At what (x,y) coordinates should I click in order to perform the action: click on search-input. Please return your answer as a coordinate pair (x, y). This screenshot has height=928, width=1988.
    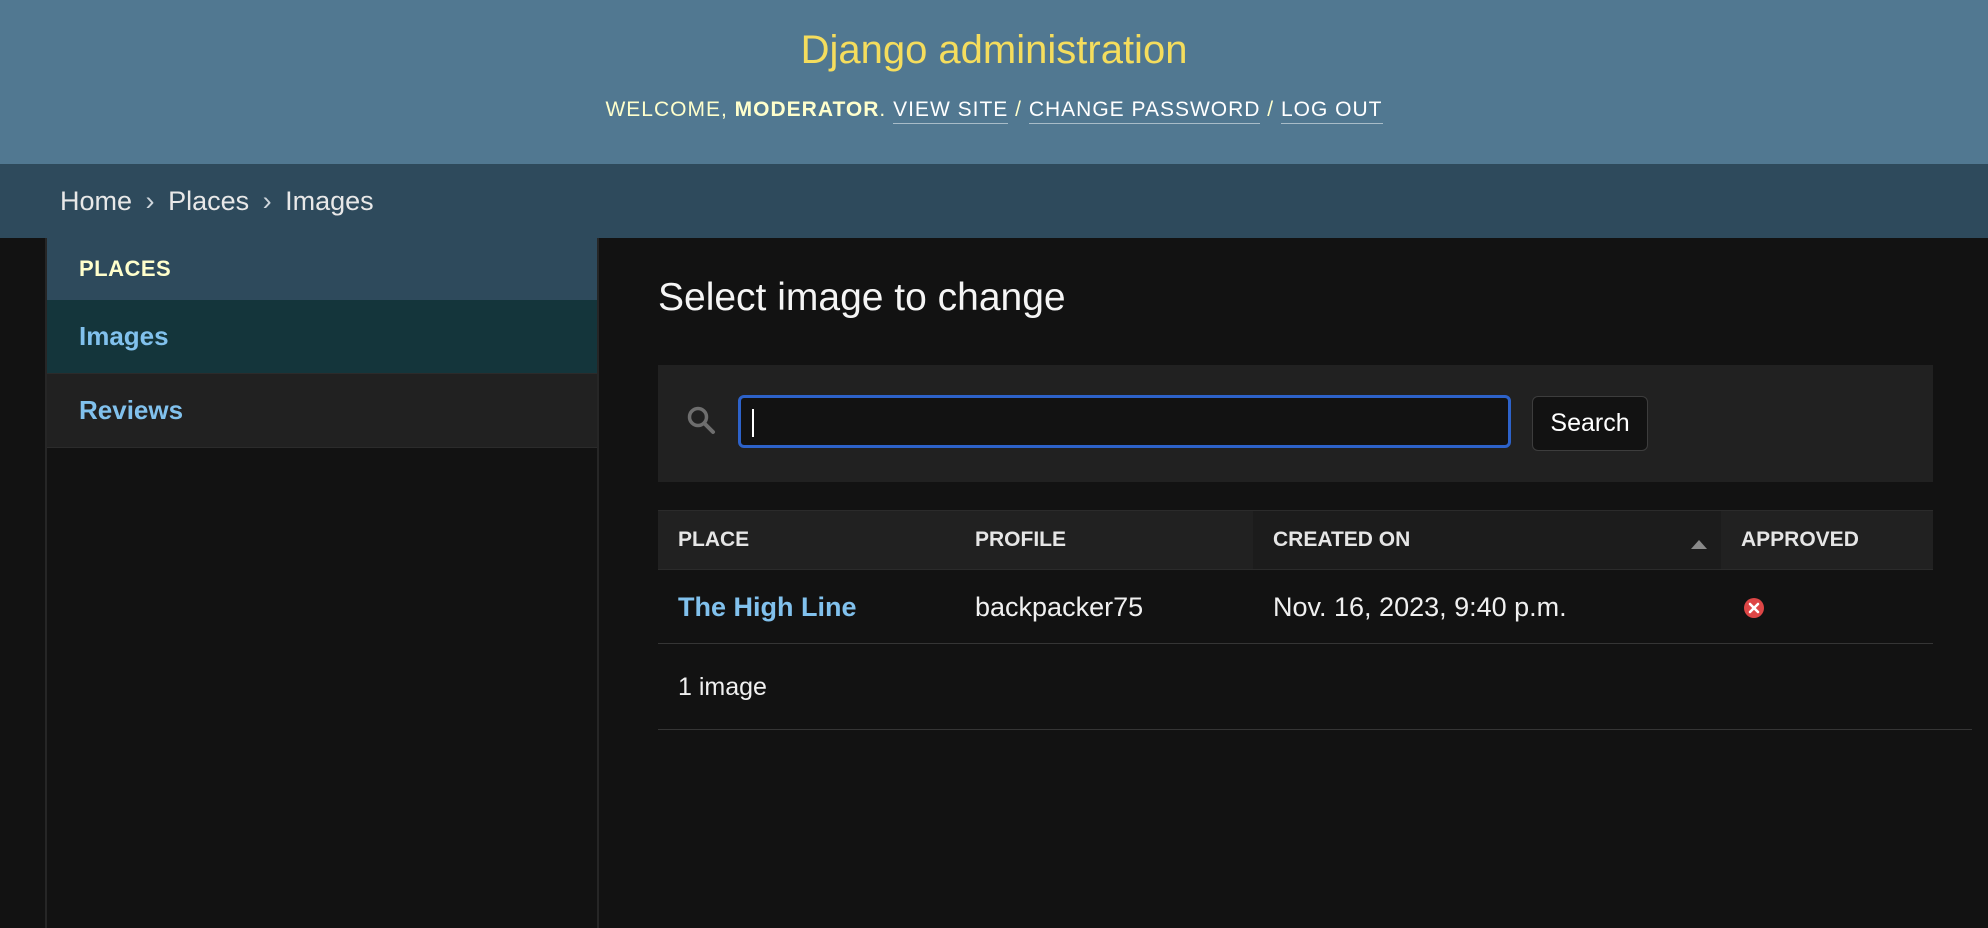
    Looking at the image, I should click on (1124, 421).